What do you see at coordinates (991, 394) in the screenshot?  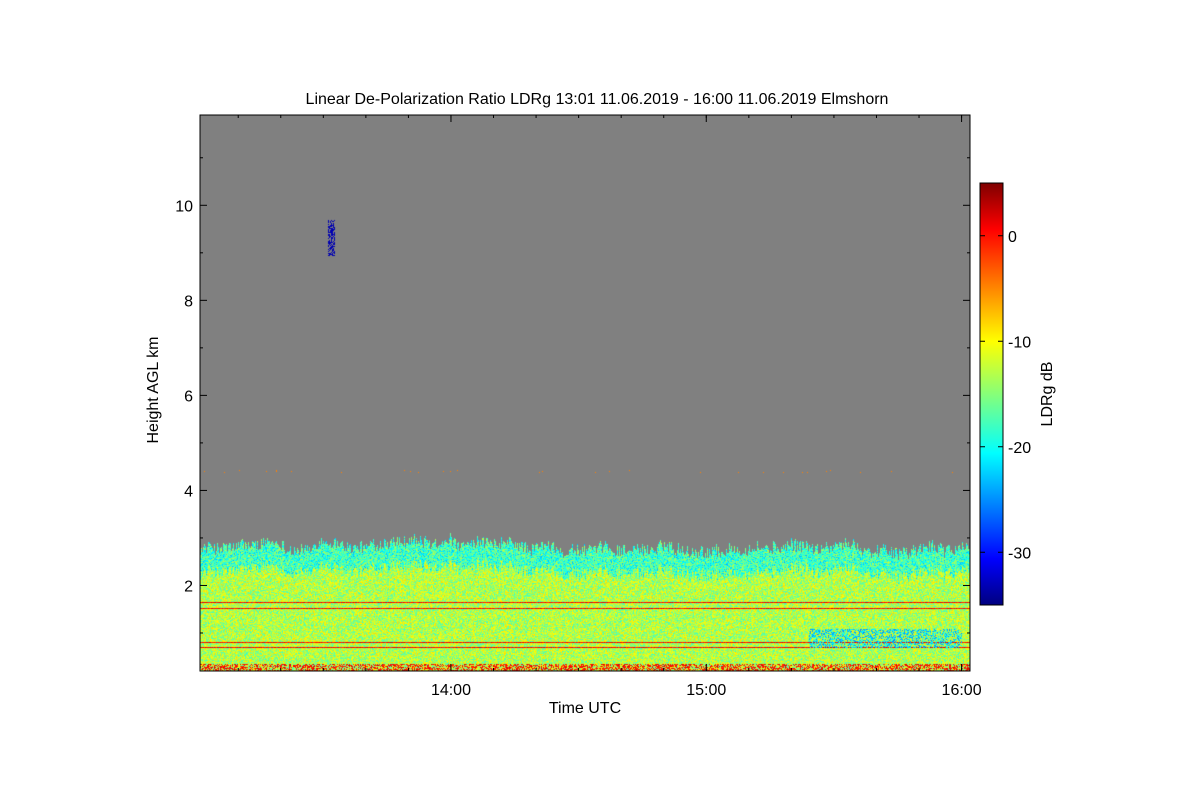 I see `colorbar` at bounding box center [991, 394].